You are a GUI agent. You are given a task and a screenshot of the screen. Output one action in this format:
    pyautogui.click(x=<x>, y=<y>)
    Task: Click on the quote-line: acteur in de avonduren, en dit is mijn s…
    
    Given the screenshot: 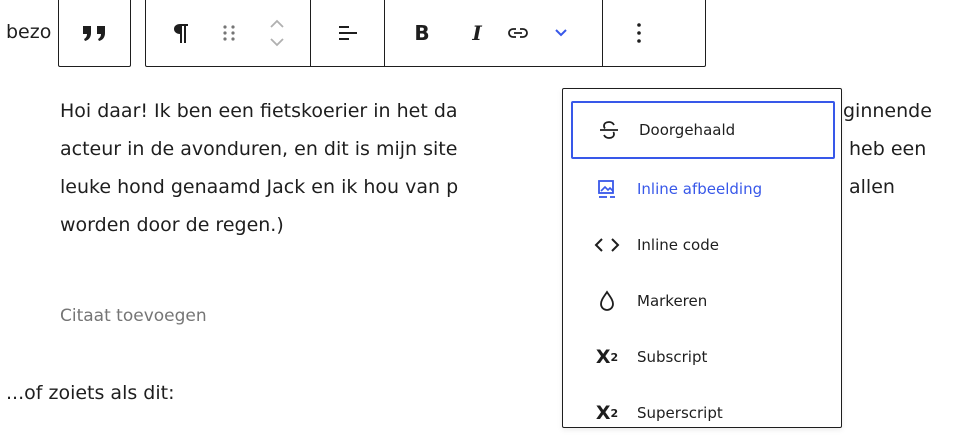 What is the action you would take?
    pyautogui.click(x=493, y=149)
    